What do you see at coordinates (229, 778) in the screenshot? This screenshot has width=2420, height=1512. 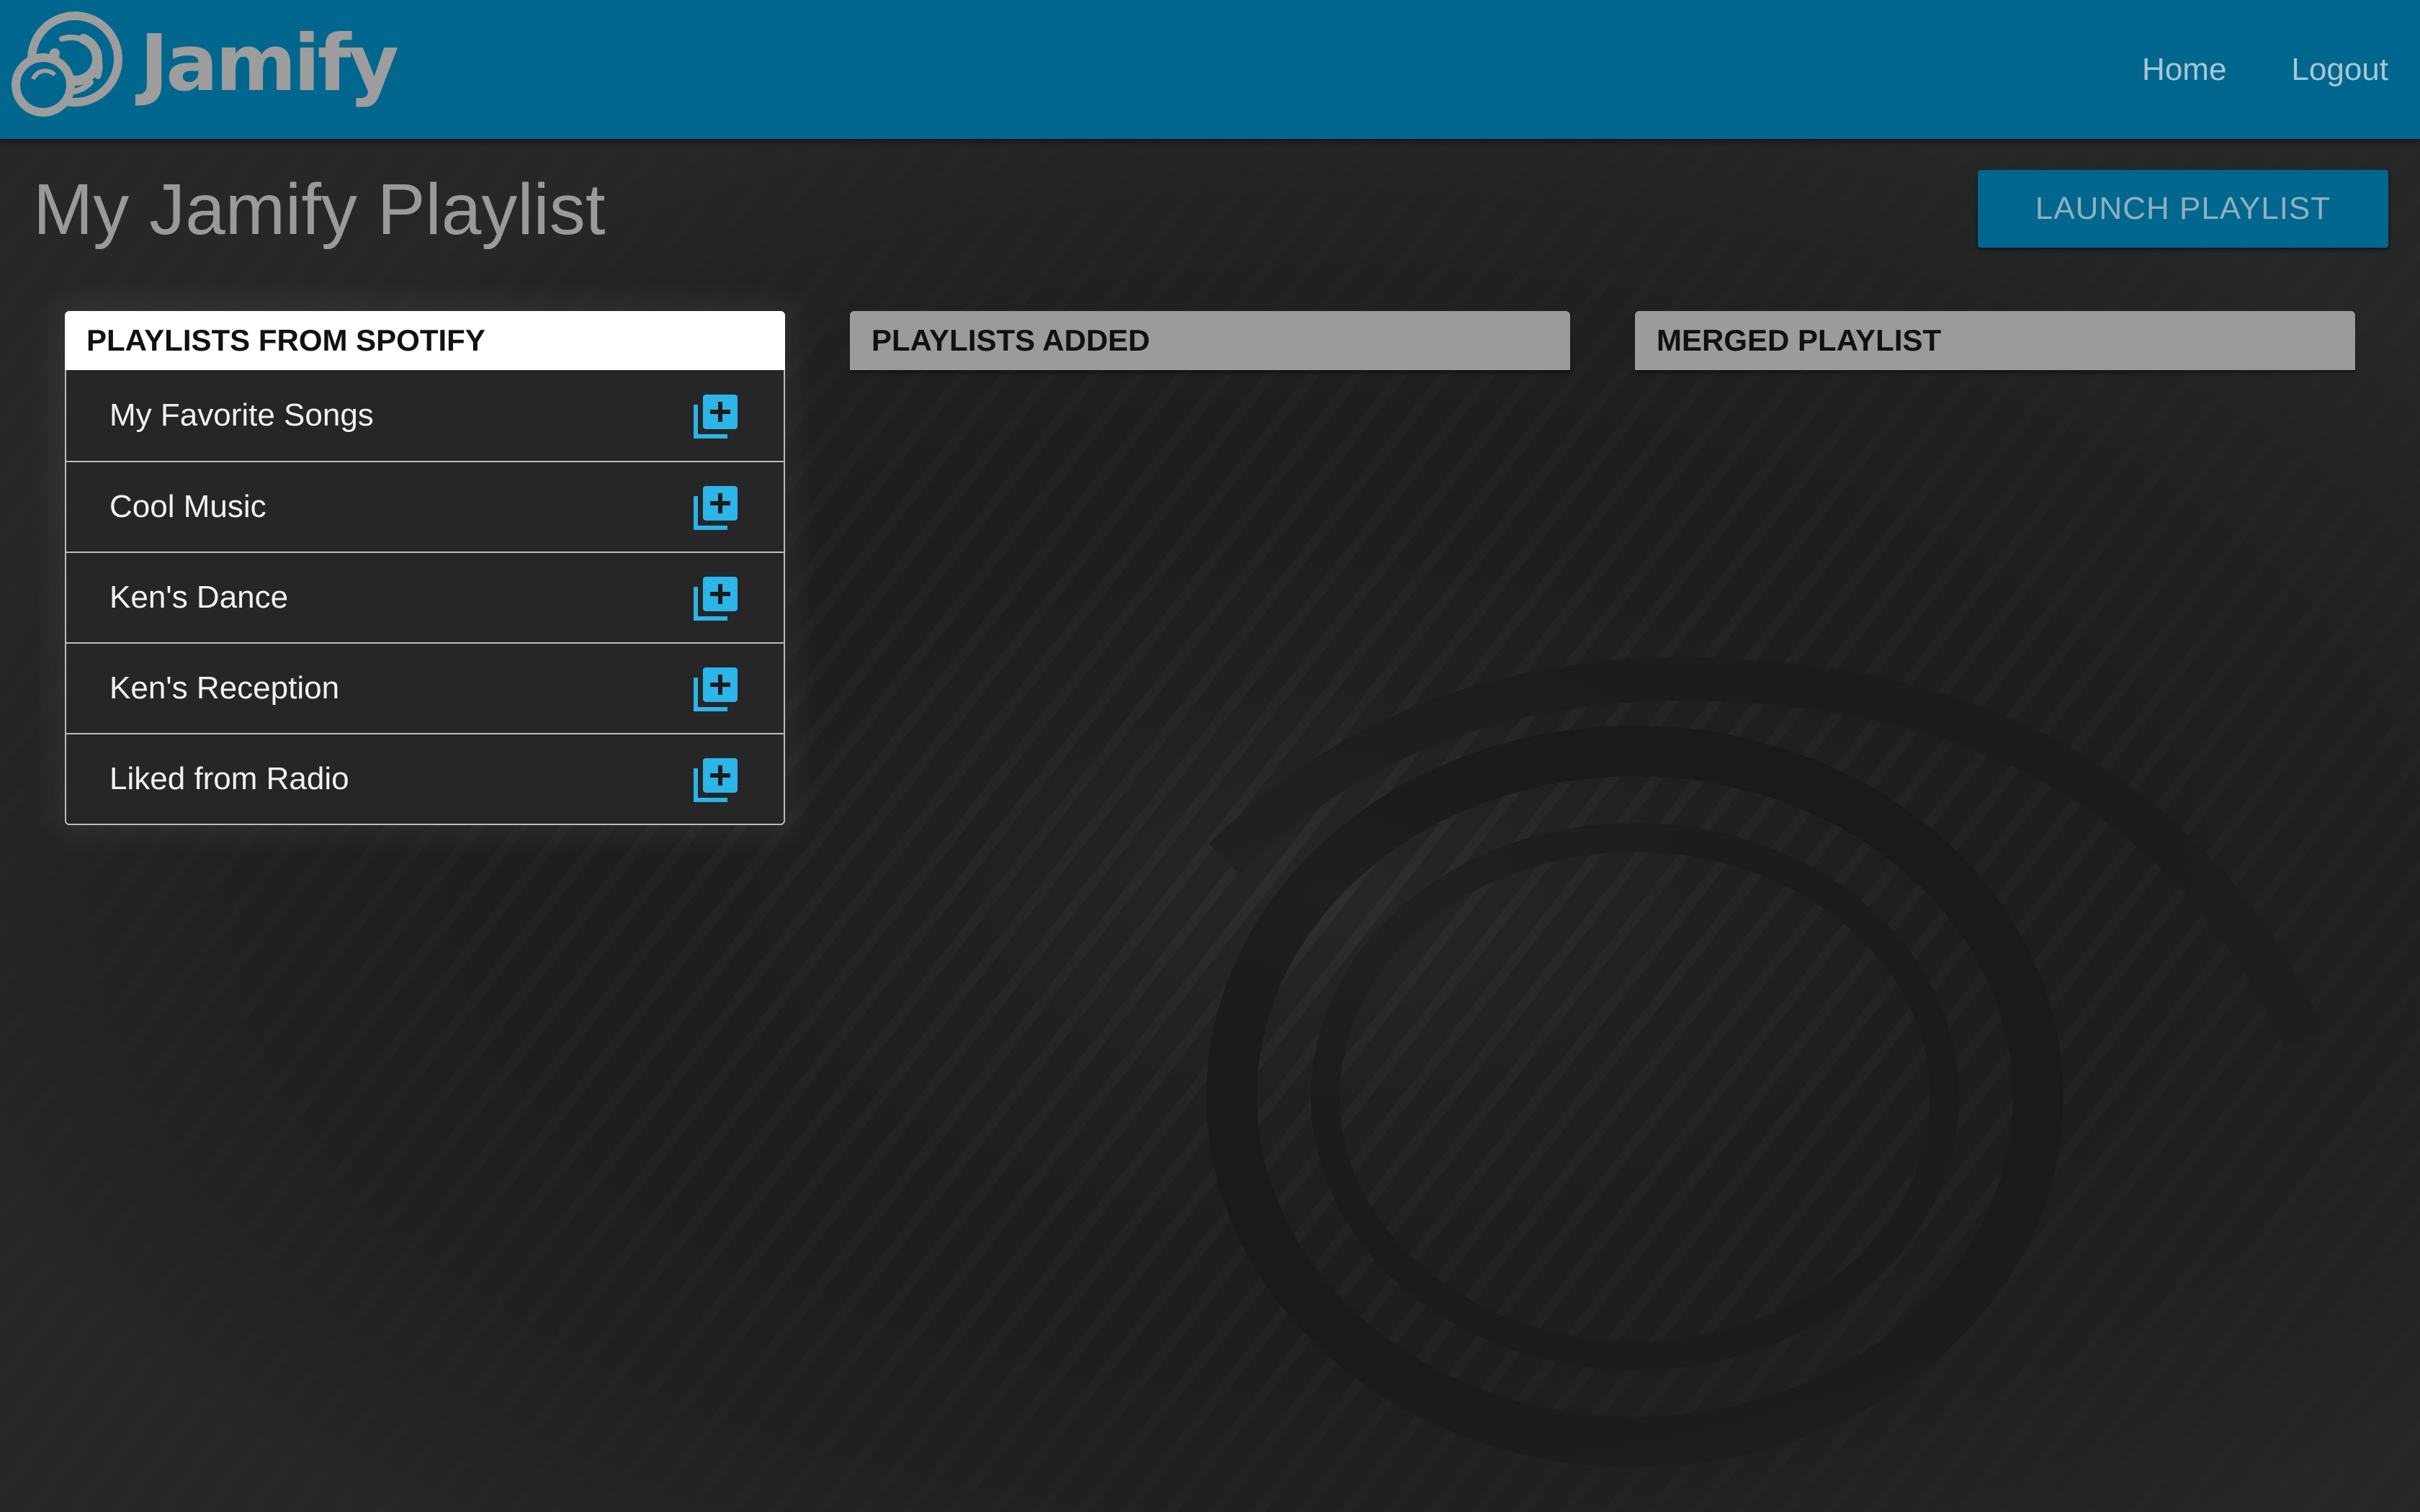 I see `playlist-name: Liked from Radio` at bounding box center [229, 778].